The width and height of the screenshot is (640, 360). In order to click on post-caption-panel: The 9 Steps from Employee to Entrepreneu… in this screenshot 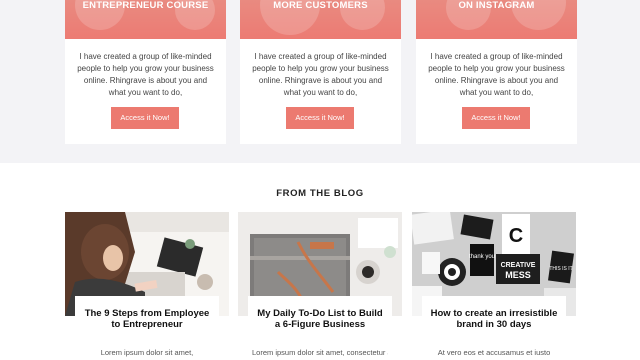, I will do `click(147, 328)`.